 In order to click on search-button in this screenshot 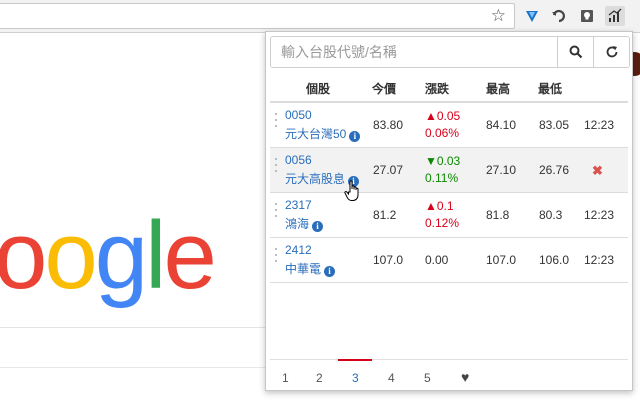, I will do `click(575, 52)`.